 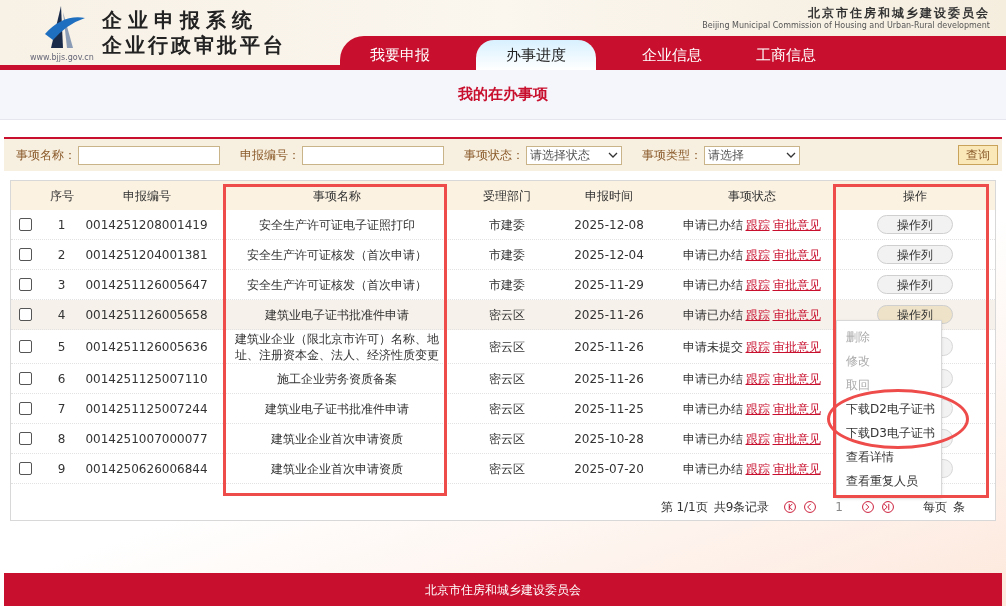 I want to click on nav-tab: 企业信息, so click(x=672, y=55).